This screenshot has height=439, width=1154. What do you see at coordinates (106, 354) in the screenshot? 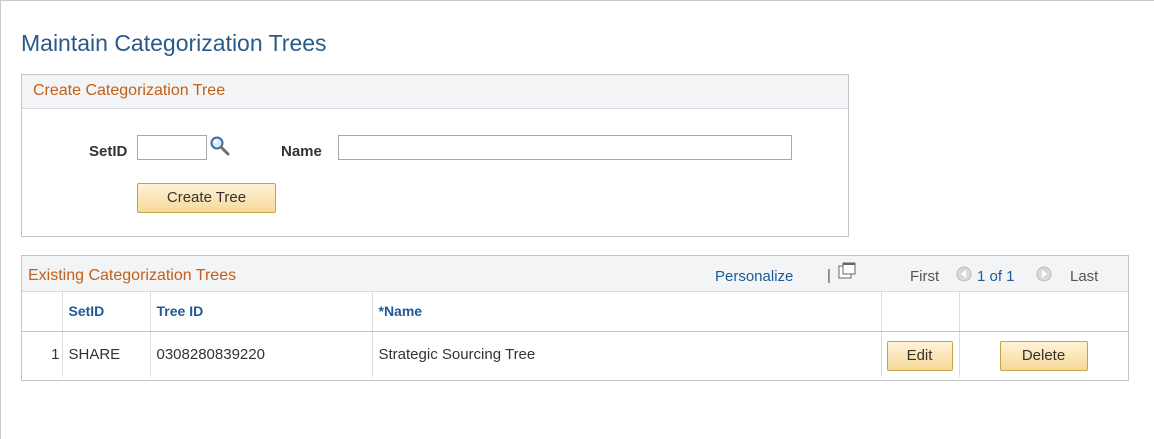
I see `cell-setid: SHARE` at bounding box center [106, 354].